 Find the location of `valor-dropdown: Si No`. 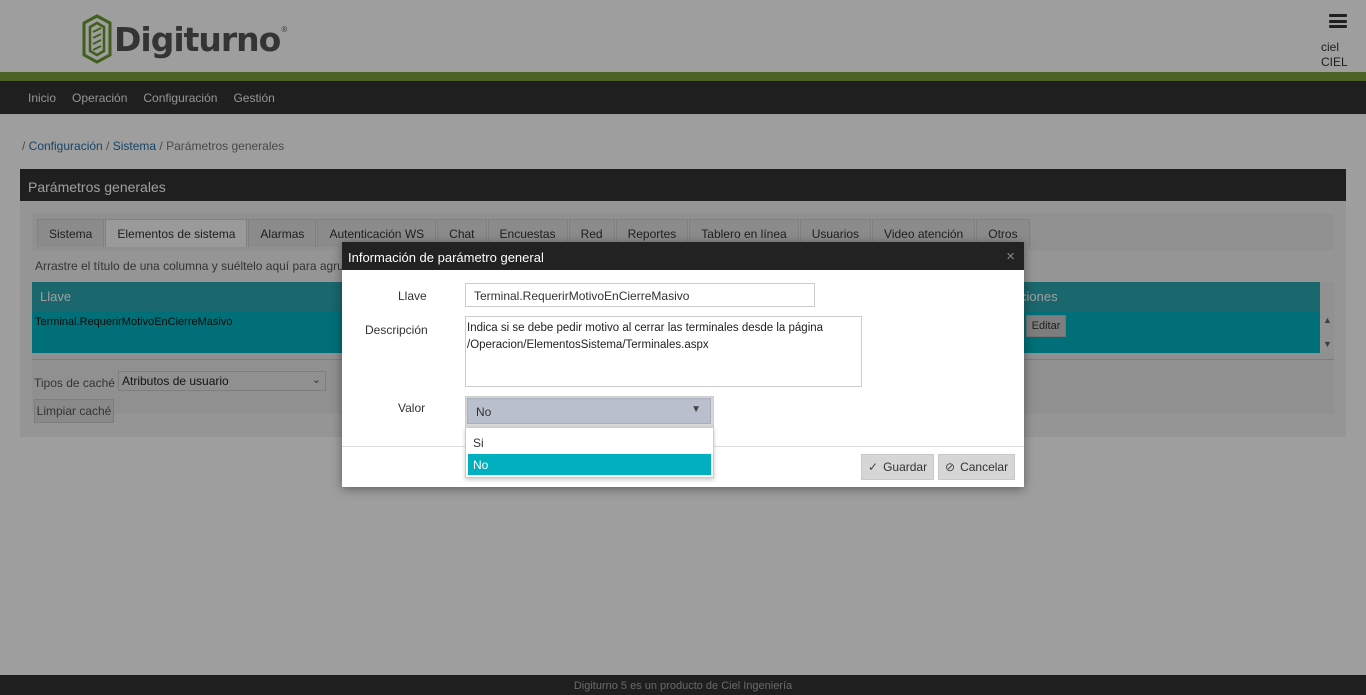

valor-dropdown: Si No is located at coordinates (589, 452).